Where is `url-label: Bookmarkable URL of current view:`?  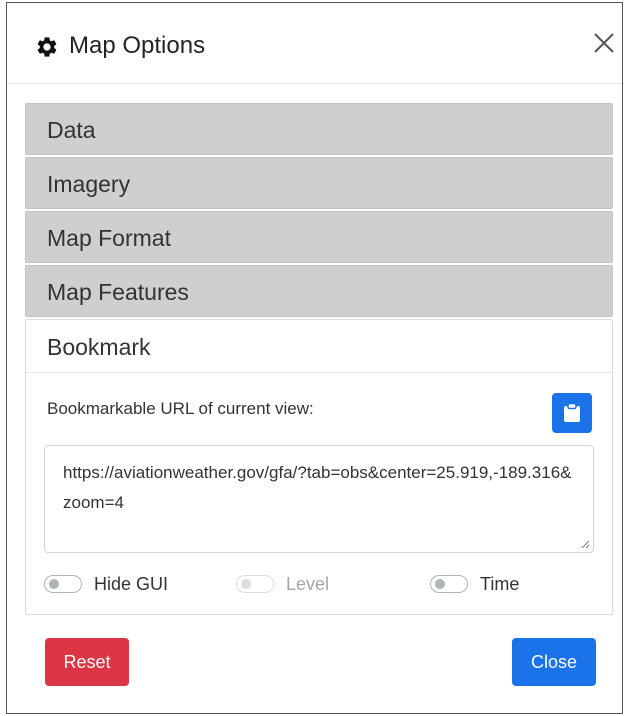
url-label: Bookmarkable URL of current view: is located at coordinates (180, 408).